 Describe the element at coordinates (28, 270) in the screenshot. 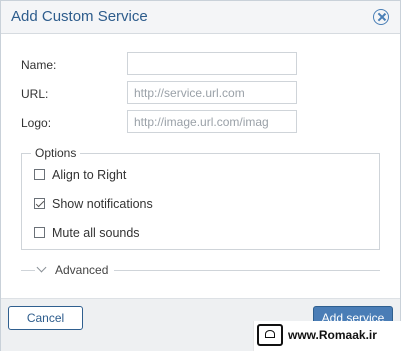

I see `advanced-divider-left` at that location.